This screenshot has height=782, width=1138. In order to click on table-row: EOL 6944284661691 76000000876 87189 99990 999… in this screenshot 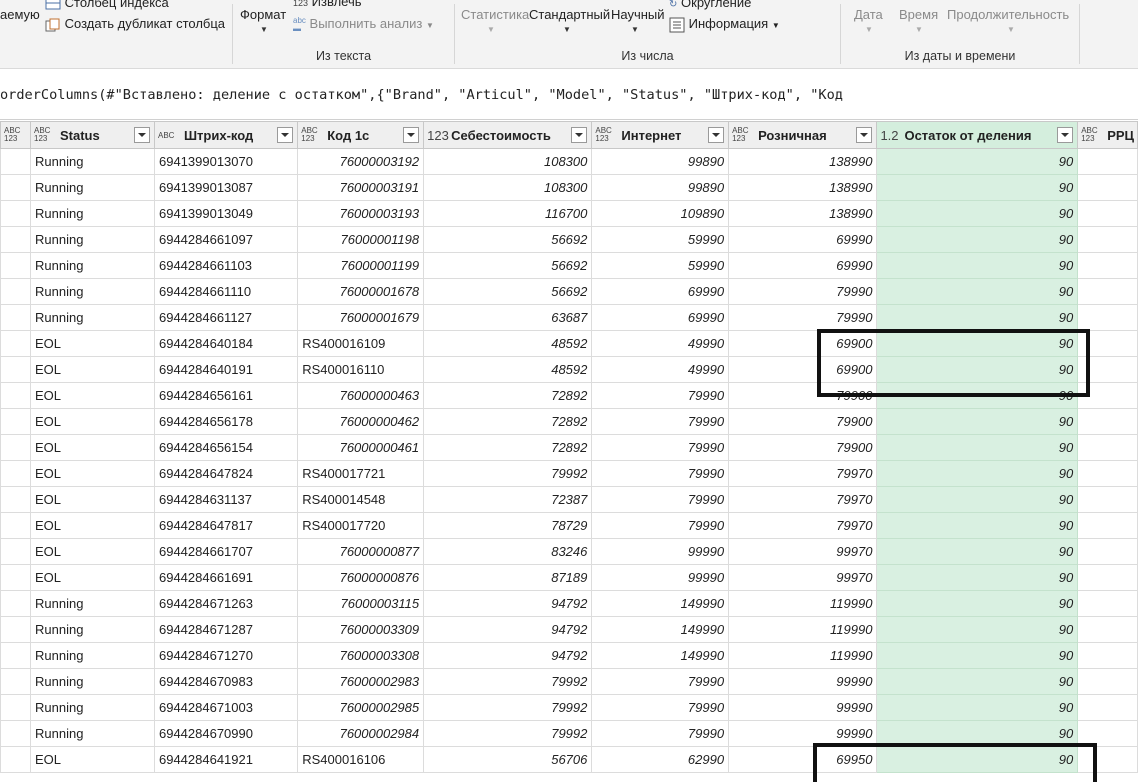, I will do `click(569, 577)`.